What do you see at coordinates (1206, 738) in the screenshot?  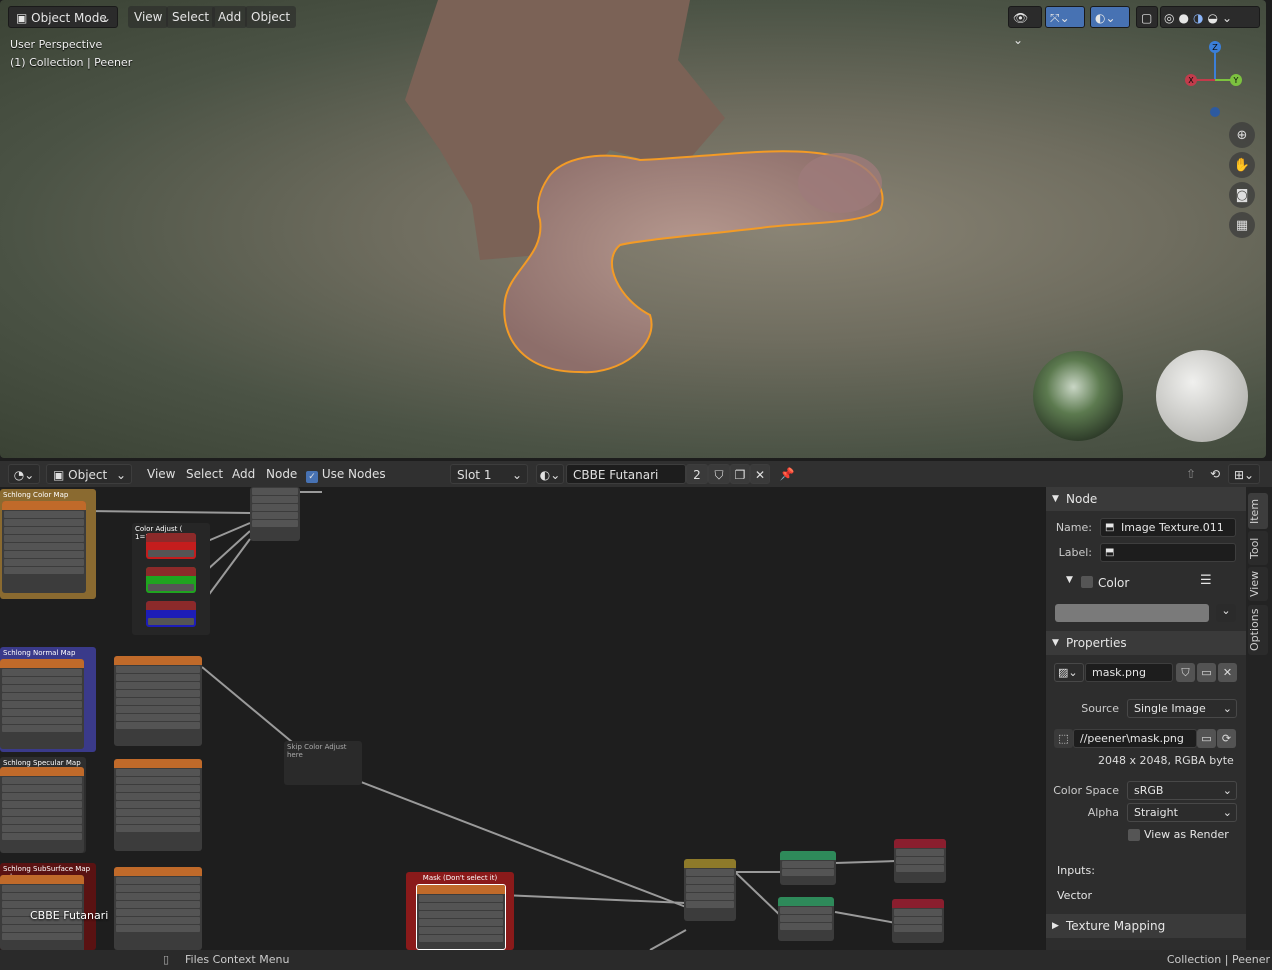 I see `file-browser-icon: ▭` at bounding box center [1206, 738].